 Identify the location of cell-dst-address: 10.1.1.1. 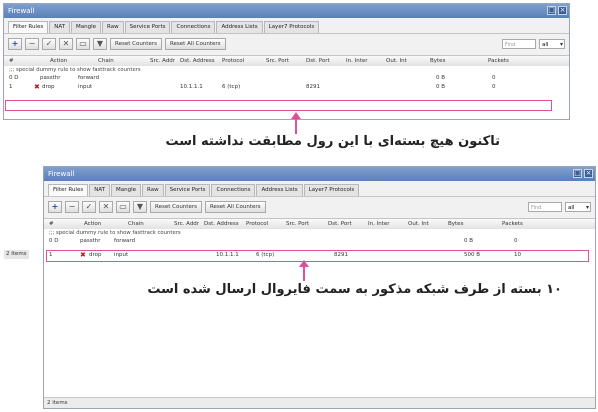
(191, 87).